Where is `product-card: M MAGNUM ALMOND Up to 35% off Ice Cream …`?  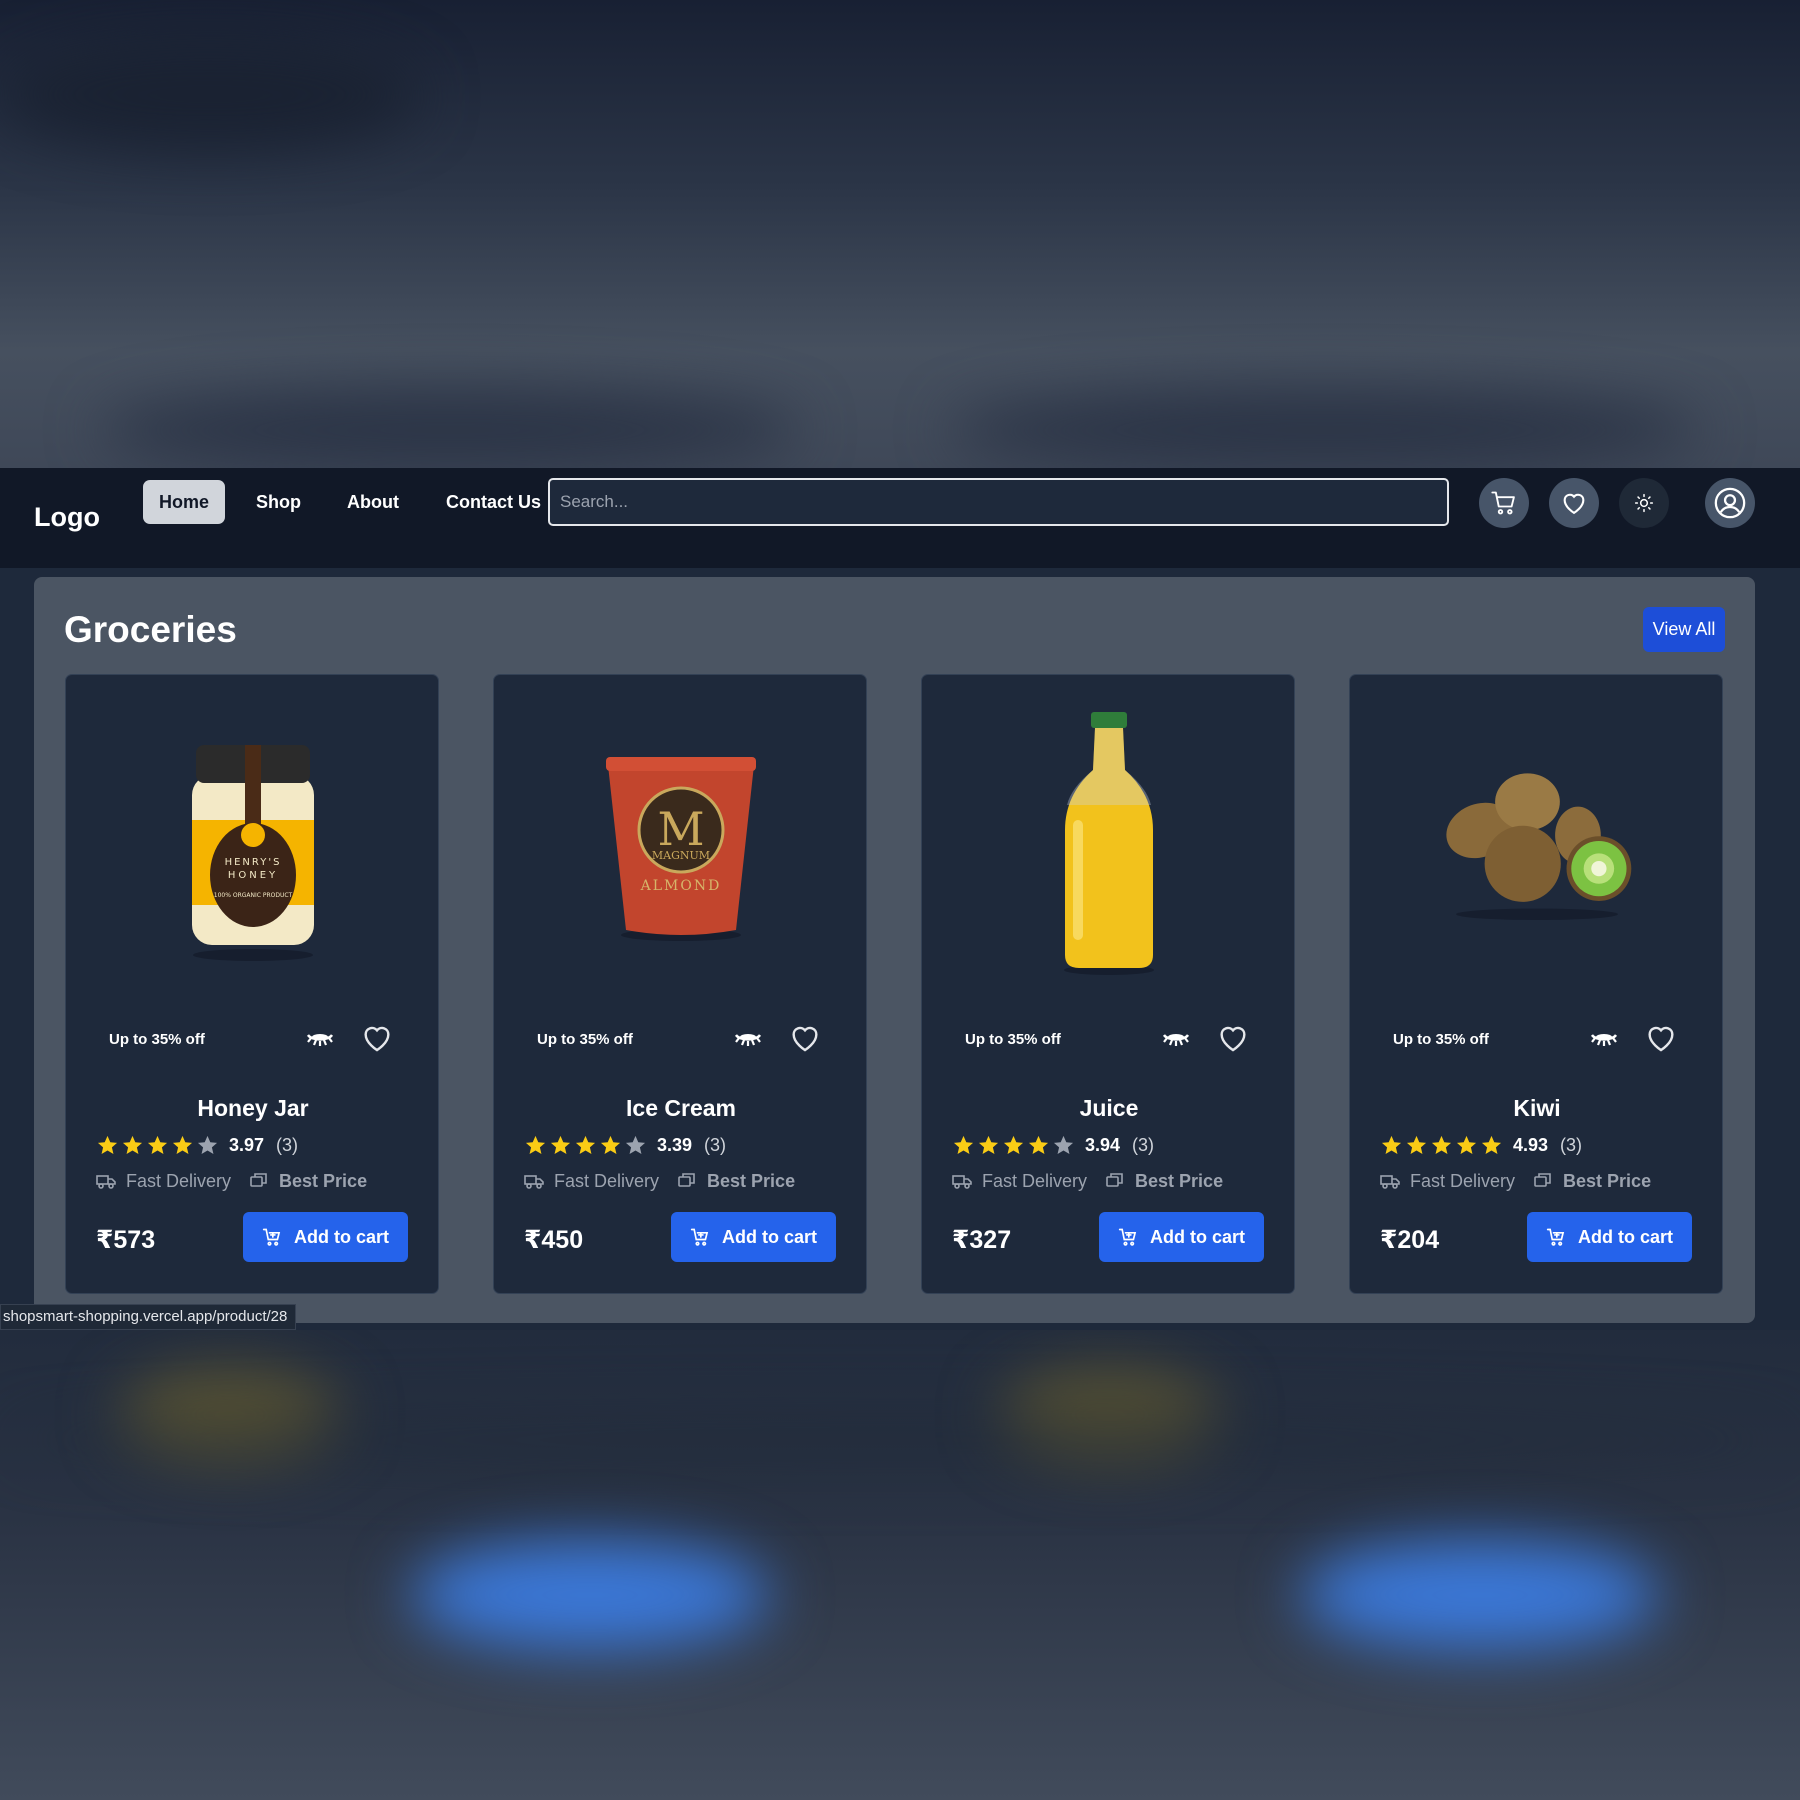
product-card: M MAGNUM ALMOND Up to 35% off Ice Cream … is located at coordinates (680, 984).